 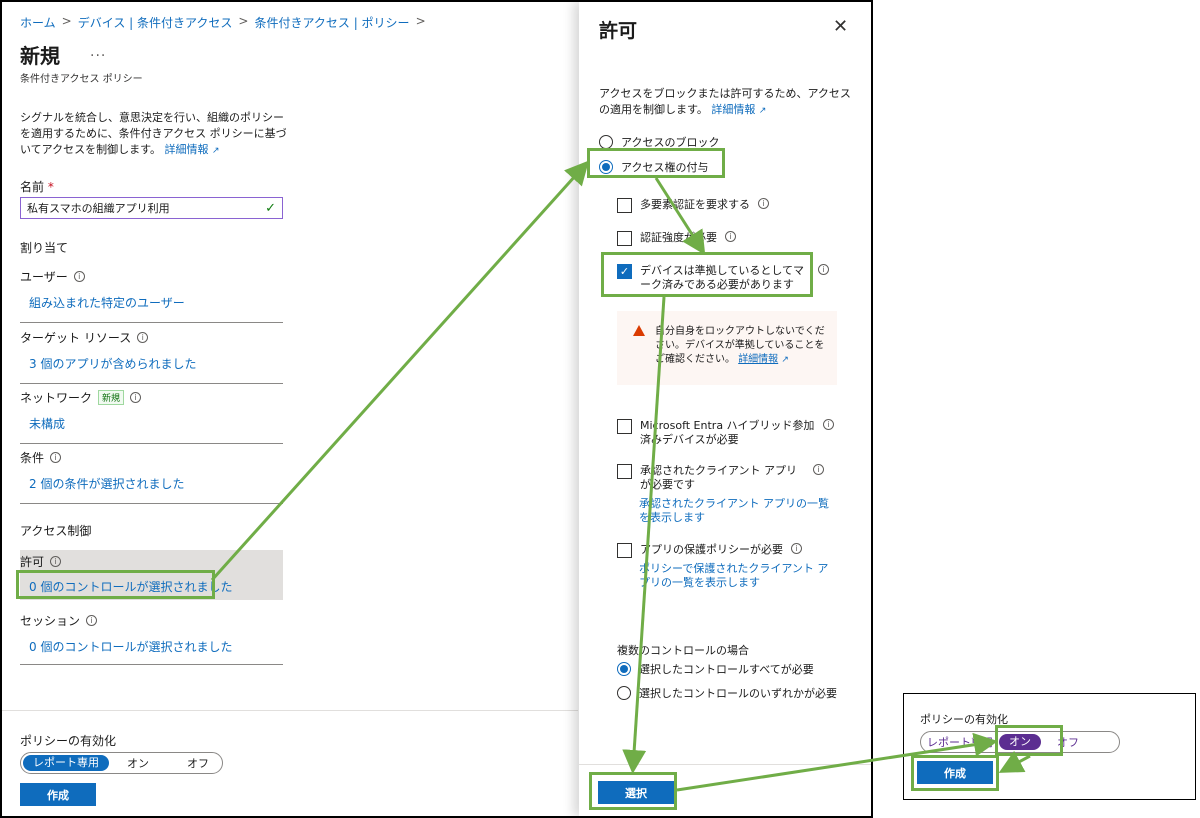 What do you see at coordinates (683, 650) in the screenshot?
I see `multiple-controls-label: 複数のコントロールの場合` at bounding box center [683, 650].